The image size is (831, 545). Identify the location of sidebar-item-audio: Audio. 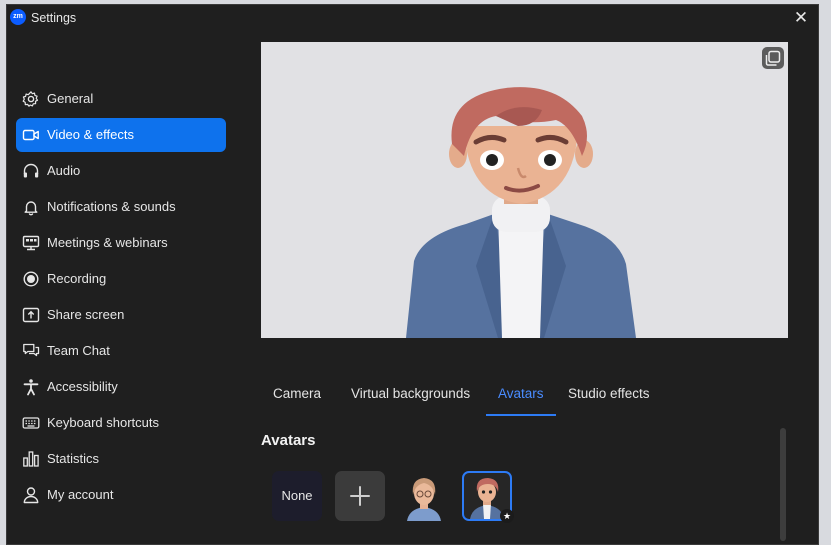
(121, 171).